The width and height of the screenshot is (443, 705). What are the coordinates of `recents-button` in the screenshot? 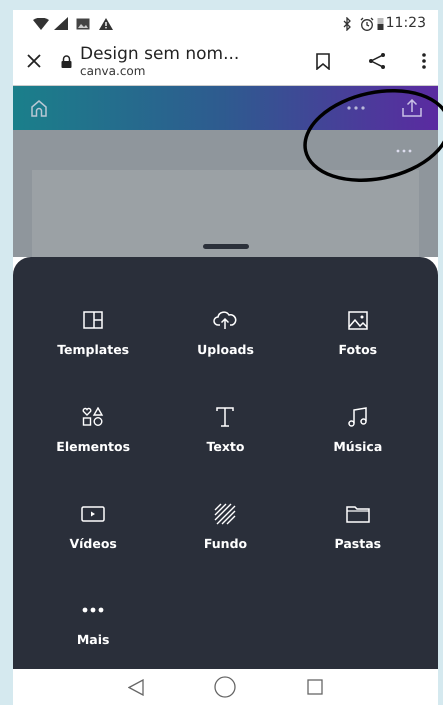 It's located at (314, 687).